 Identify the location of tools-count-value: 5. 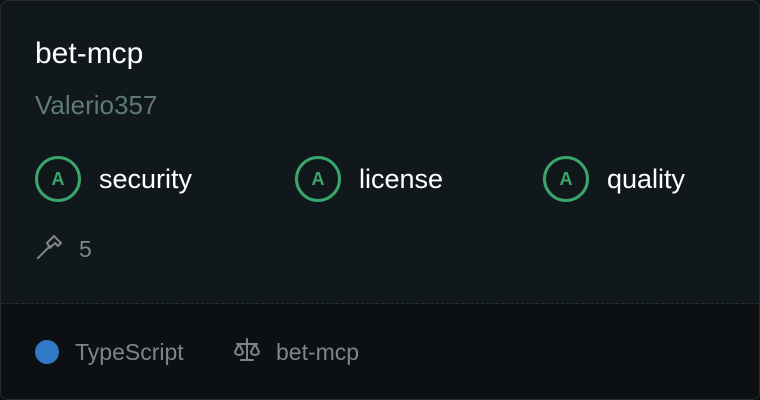
(85, 248).